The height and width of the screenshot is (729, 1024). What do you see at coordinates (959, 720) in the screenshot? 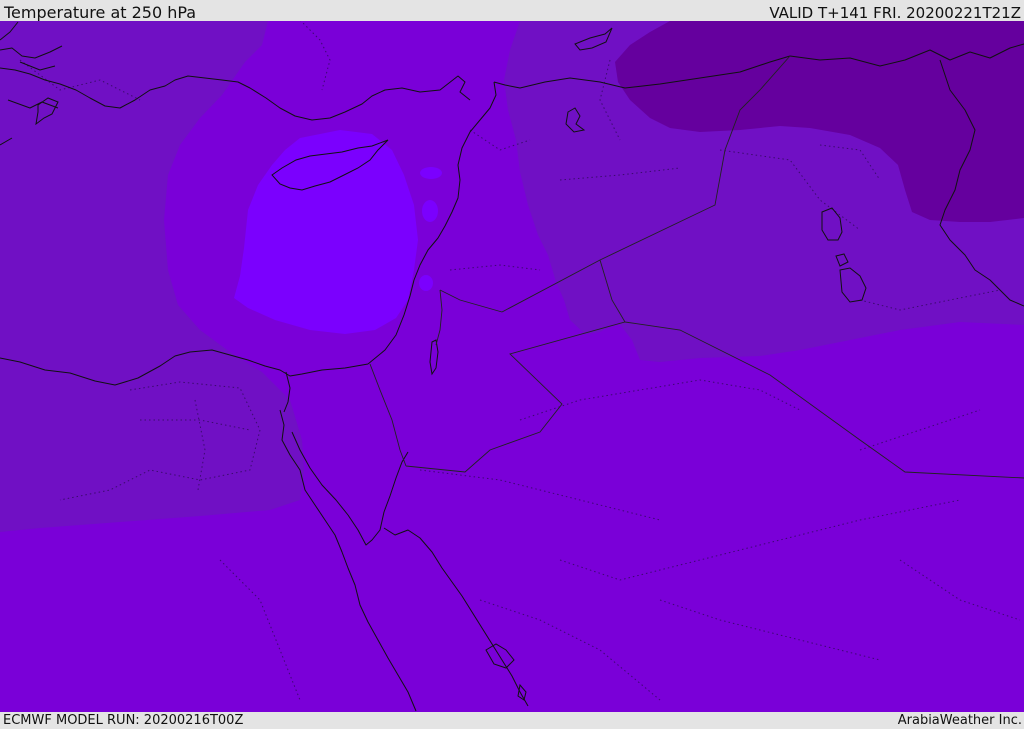
I see `credit-label: ArabiaWeather Inc.` at bounding box center [959, 720].